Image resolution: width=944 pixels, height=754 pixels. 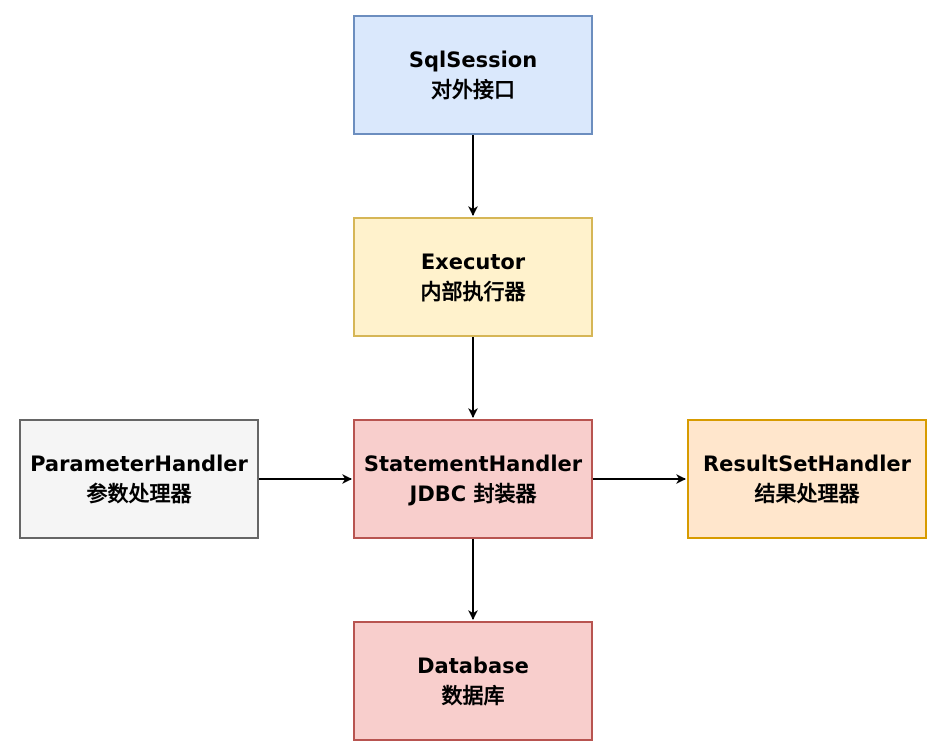 I want to click on node-parameter-handler: ParameterHandler 参数处理器, so click(x=139, y=479).